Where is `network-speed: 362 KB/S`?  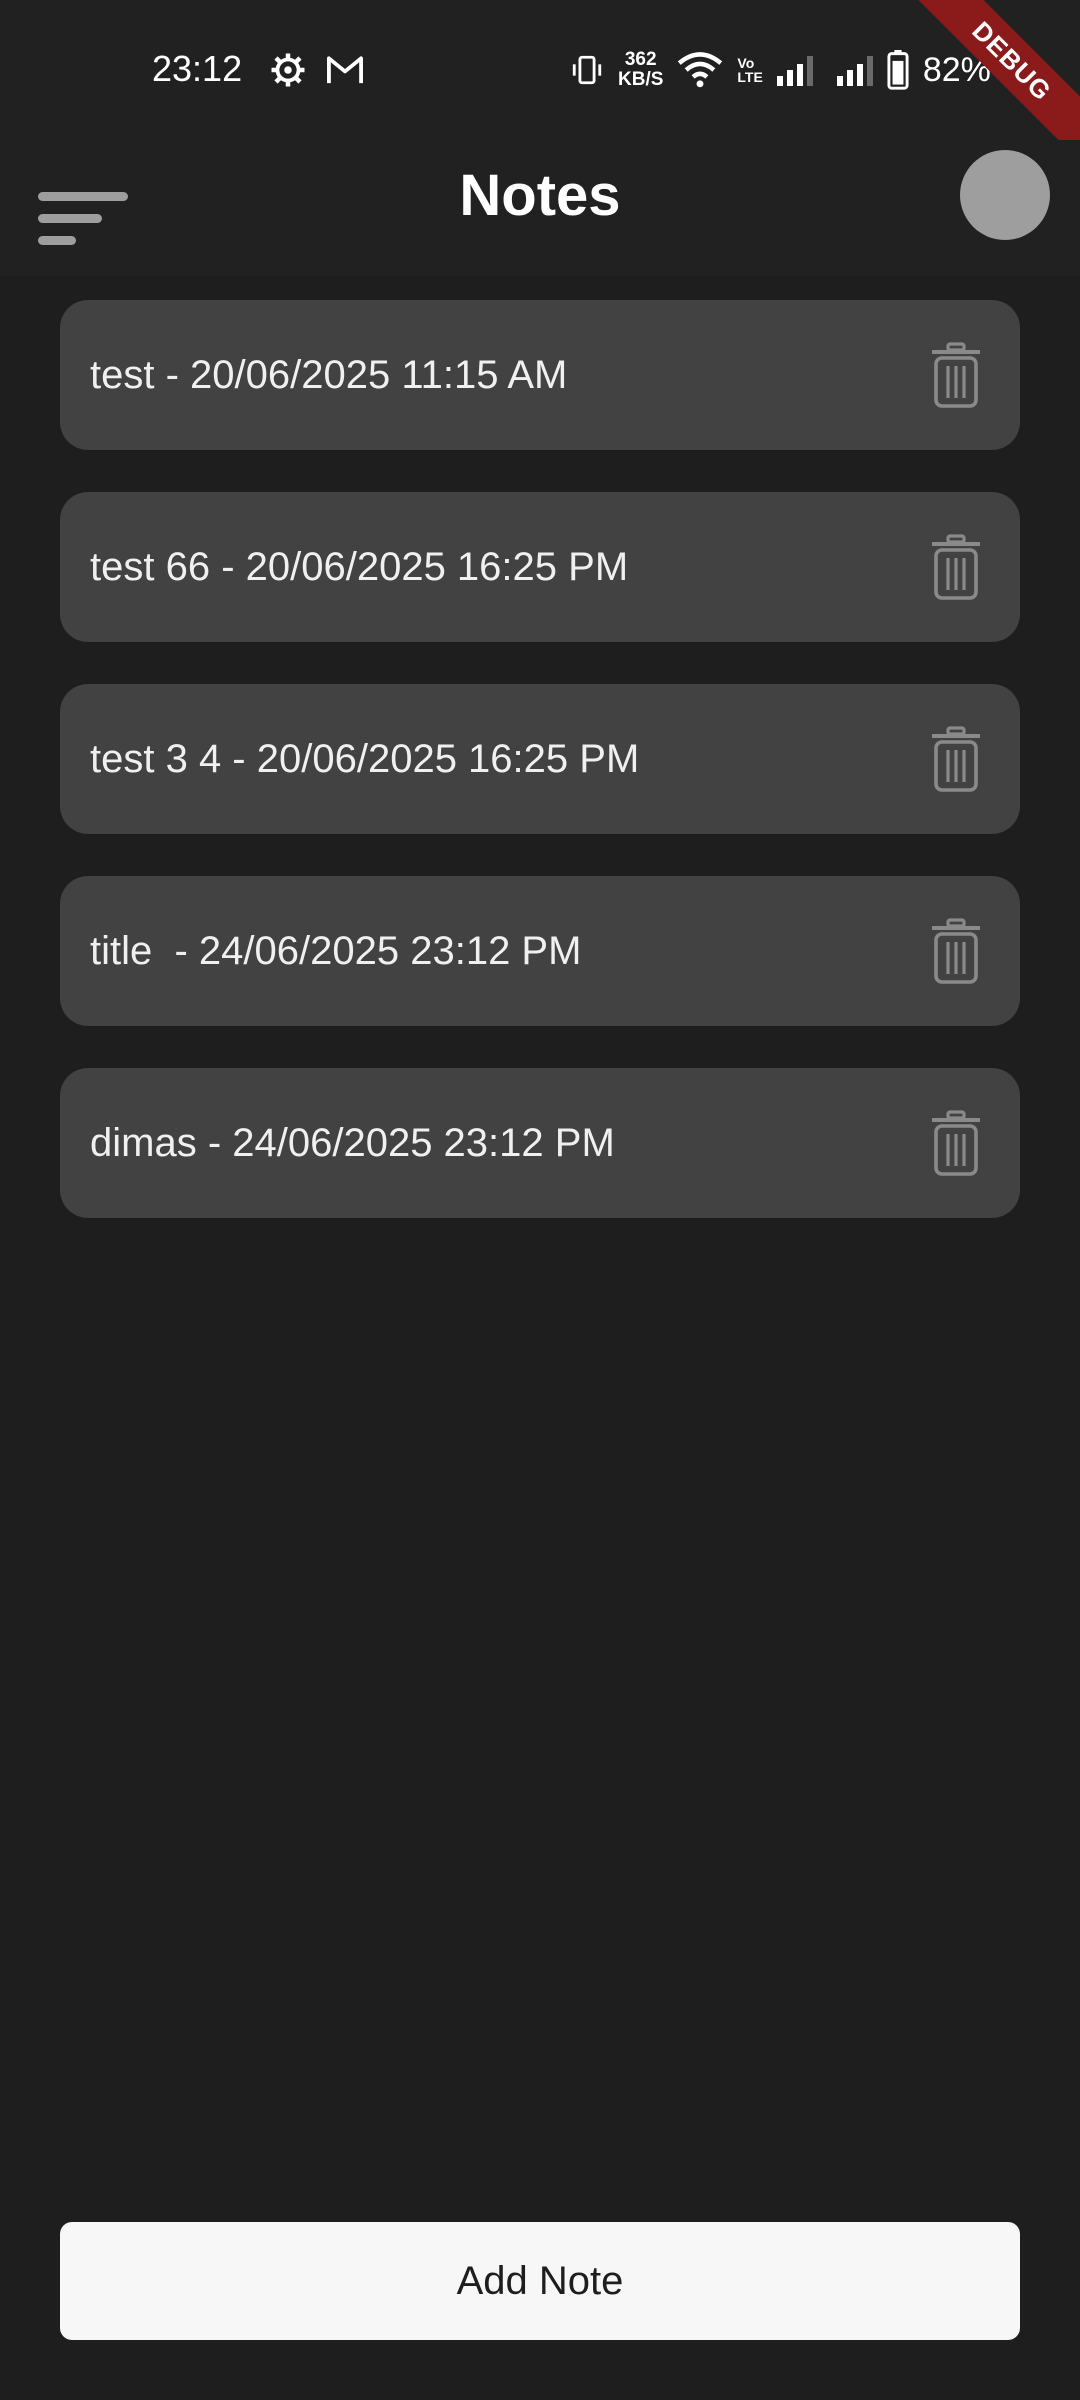 network-speed: 362 KB/S is located at coordinates (640, 70).